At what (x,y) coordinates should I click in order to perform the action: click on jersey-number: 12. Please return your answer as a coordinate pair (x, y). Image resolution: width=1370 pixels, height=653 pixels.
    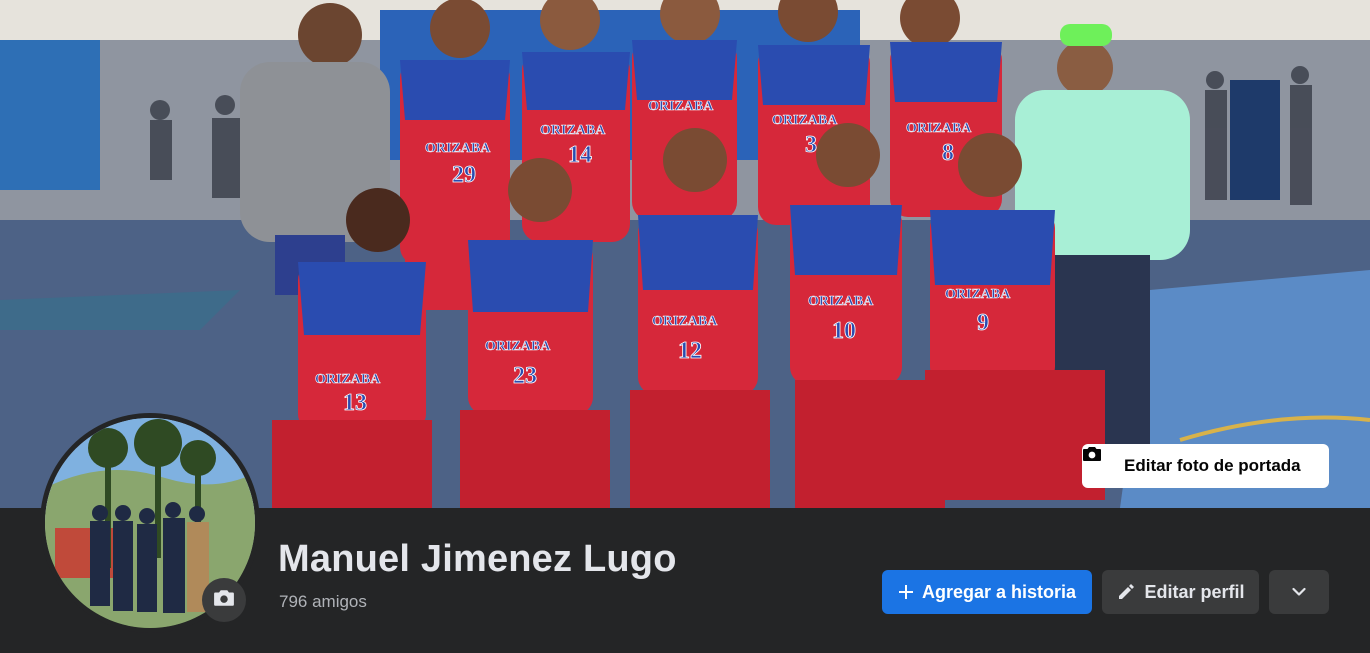
    Looking at the image, I should click on (690, 351).